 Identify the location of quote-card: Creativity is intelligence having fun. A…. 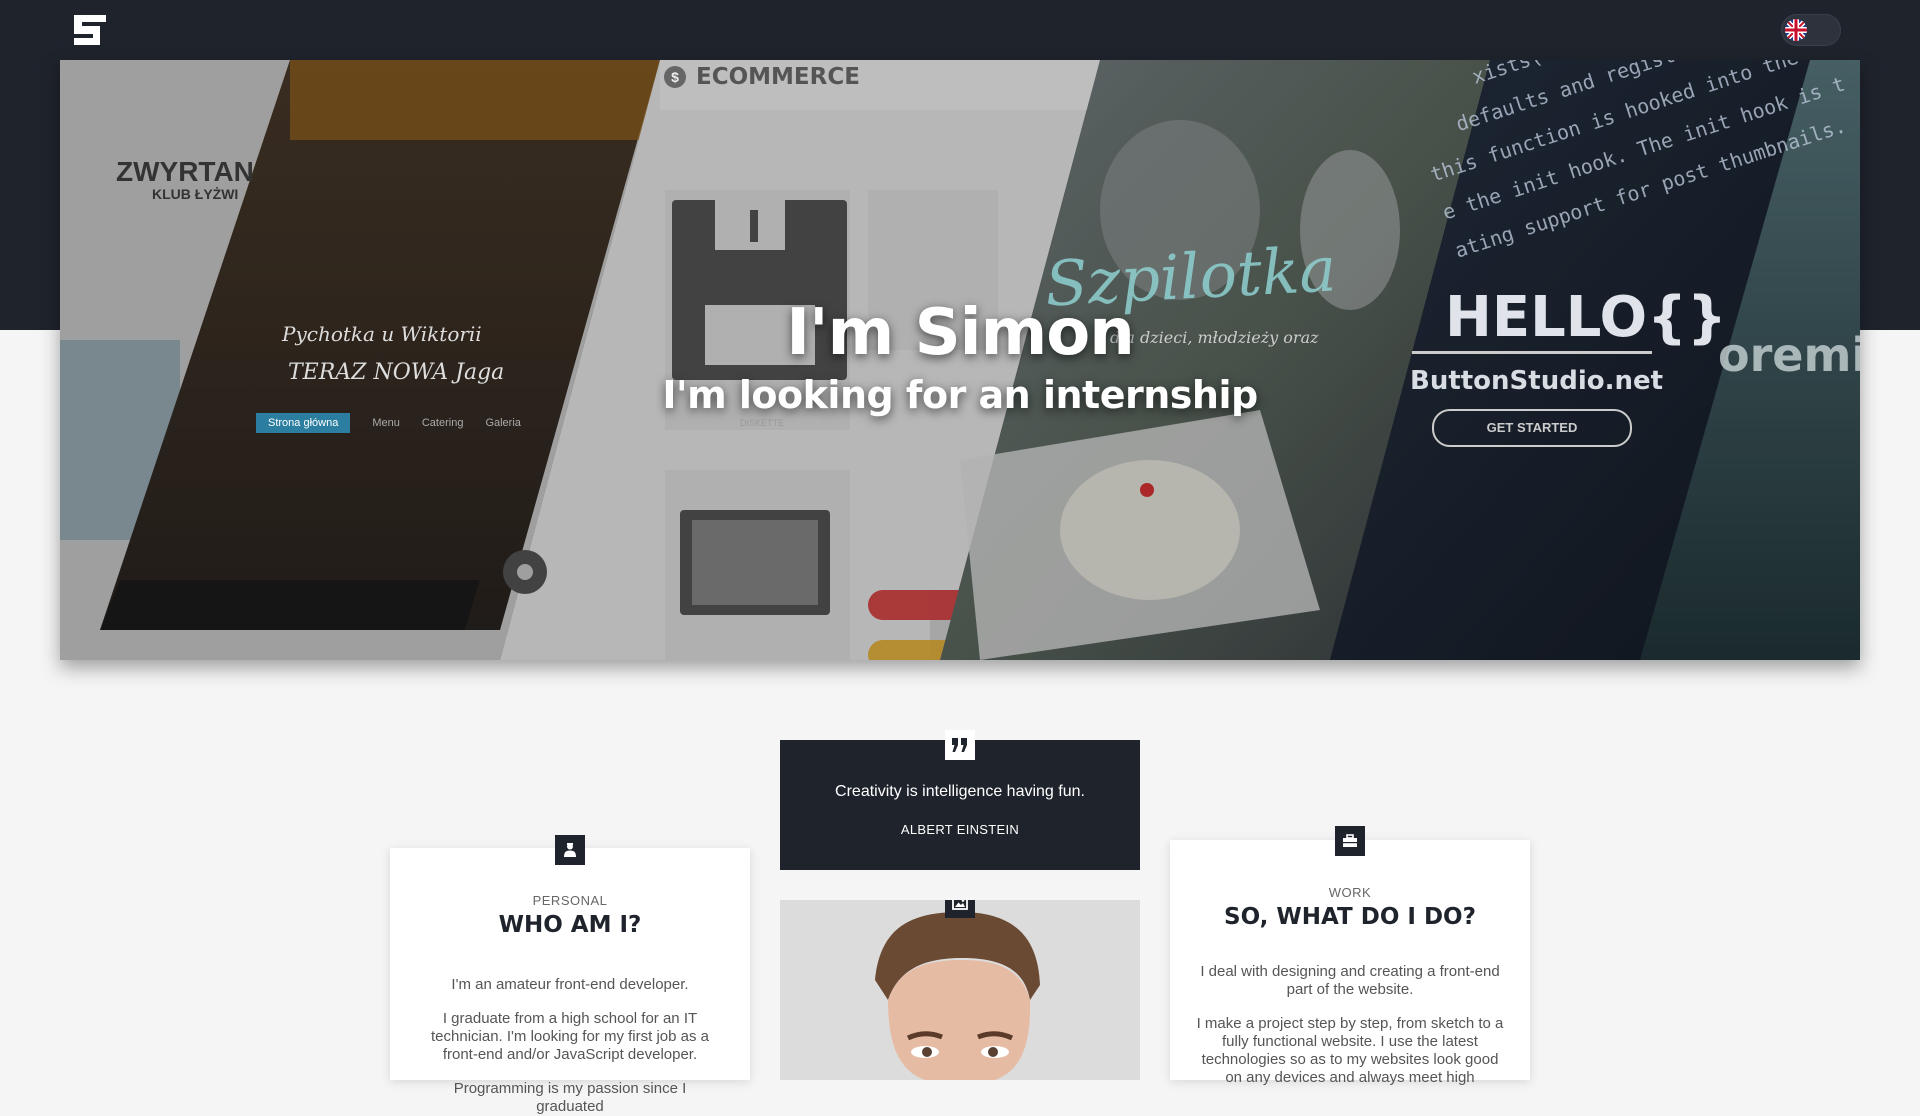
(960, 800).